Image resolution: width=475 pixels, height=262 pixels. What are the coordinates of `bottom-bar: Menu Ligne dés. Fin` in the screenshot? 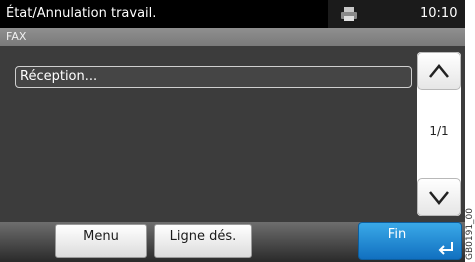 It's located at (232, 242).